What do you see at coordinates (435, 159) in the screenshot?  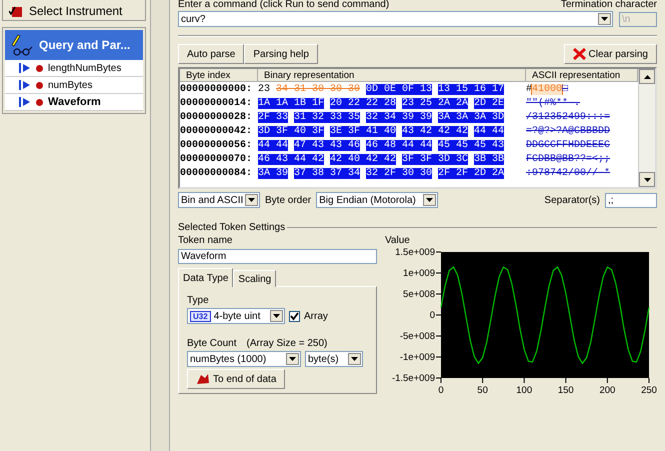 I see `byte-group: 3F 3F 3D 3C` at bounding box center [435, 159].